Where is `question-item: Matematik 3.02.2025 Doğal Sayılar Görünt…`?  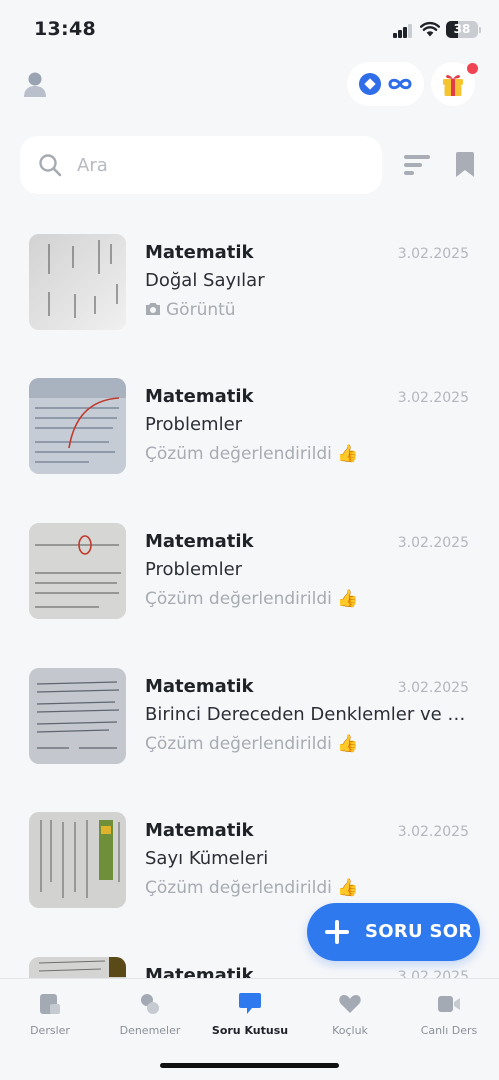
question-item: Matematik 3.02.2025 Doğal Sayılar Görünt… is located at coordinates (249, 284).